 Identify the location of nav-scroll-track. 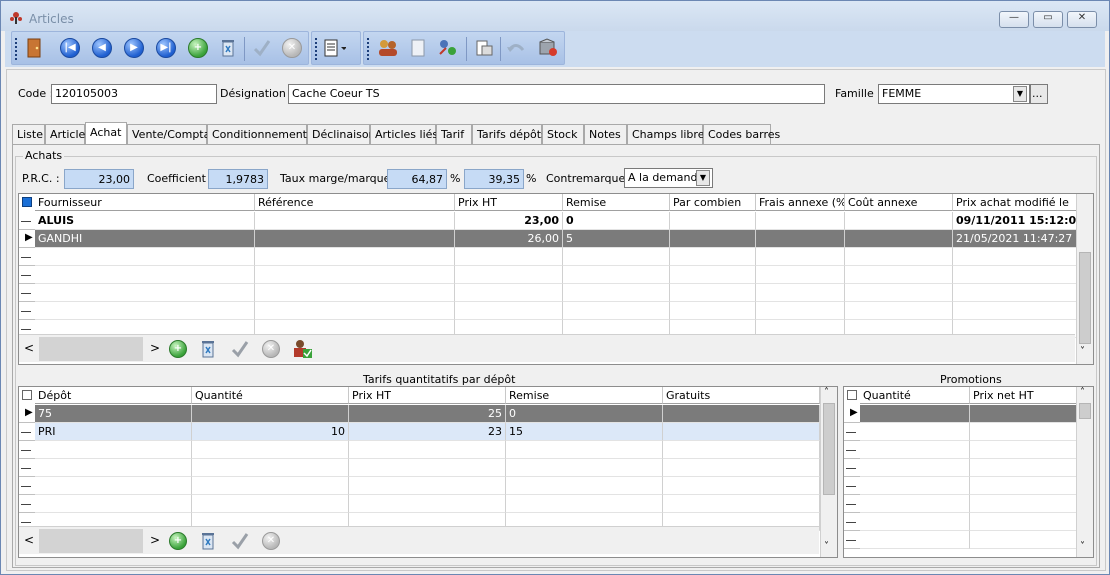
(91, 349).